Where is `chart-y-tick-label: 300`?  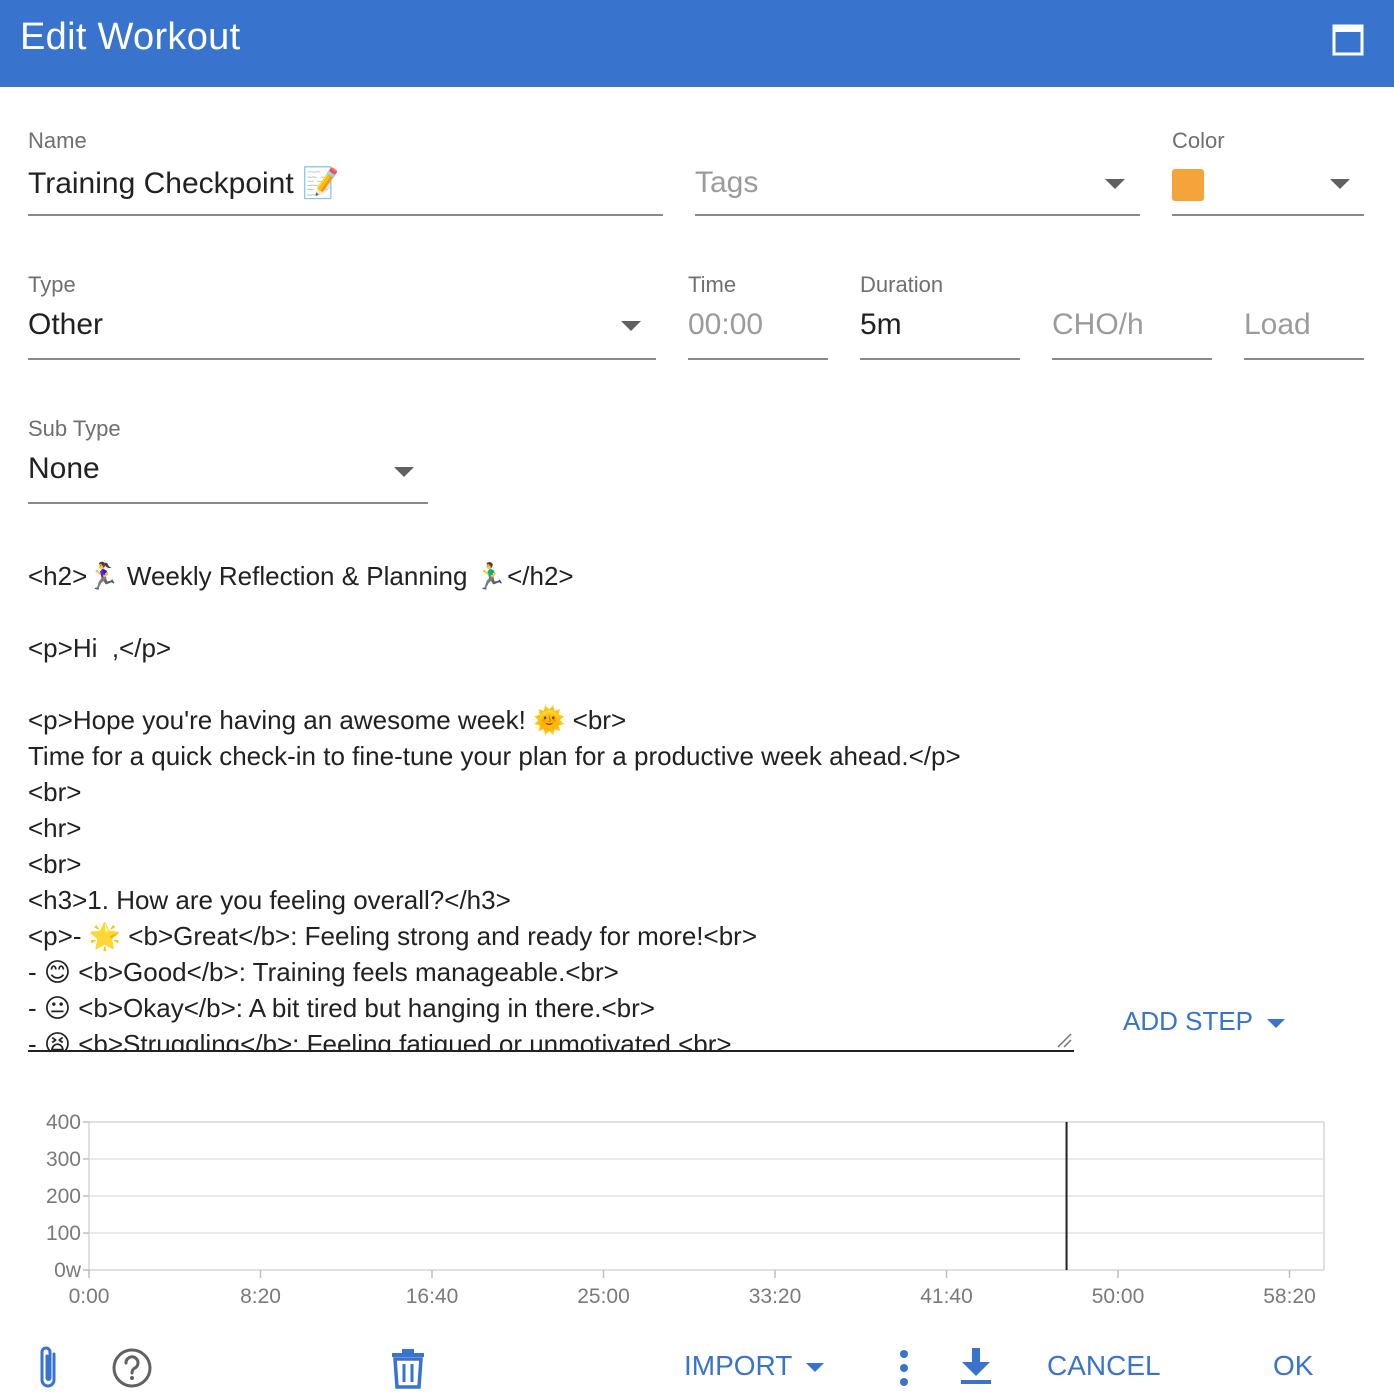
chart-y-tick-label: 300 is located at coordinates (63, 1159).